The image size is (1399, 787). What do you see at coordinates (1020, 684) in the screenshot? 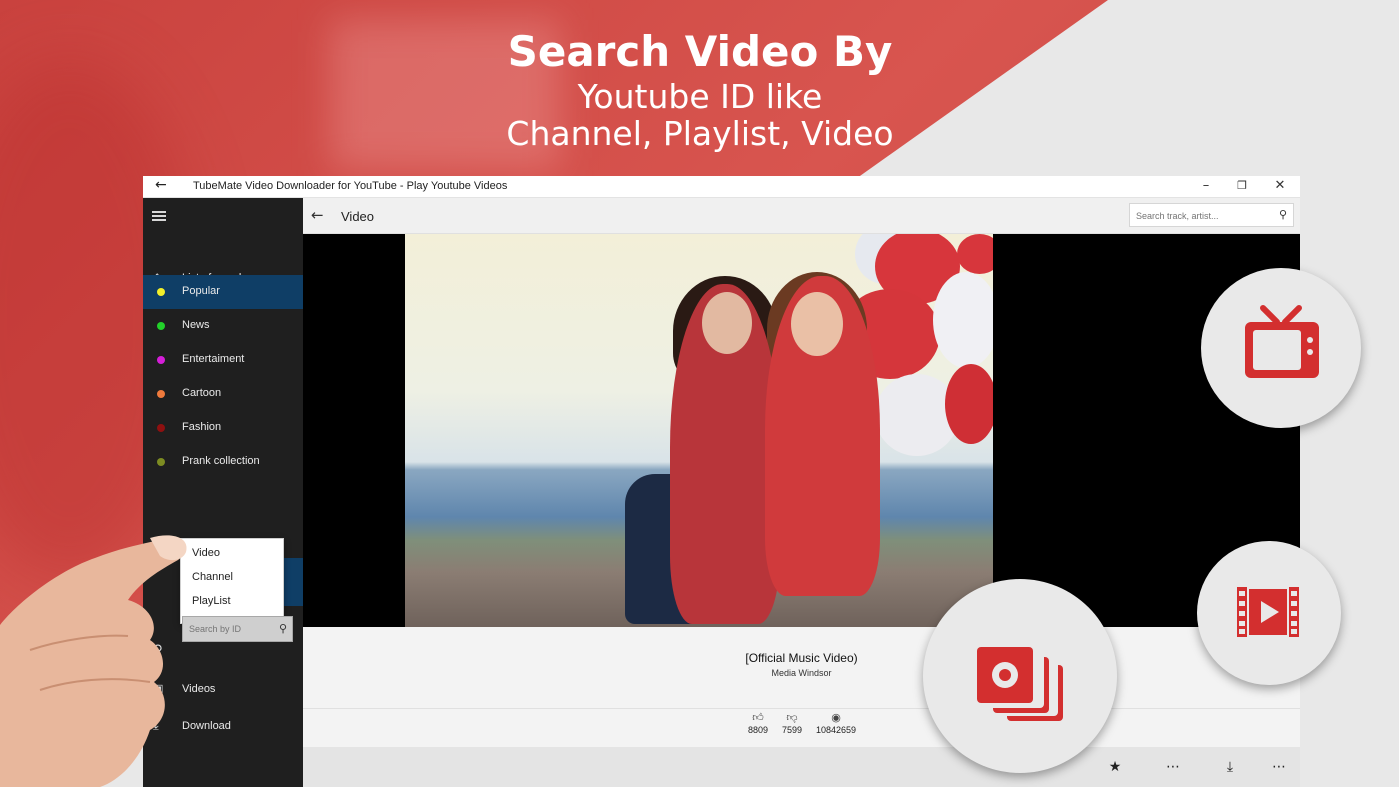
I see `stacked-media-icon` at bounding box center [1020, 684].